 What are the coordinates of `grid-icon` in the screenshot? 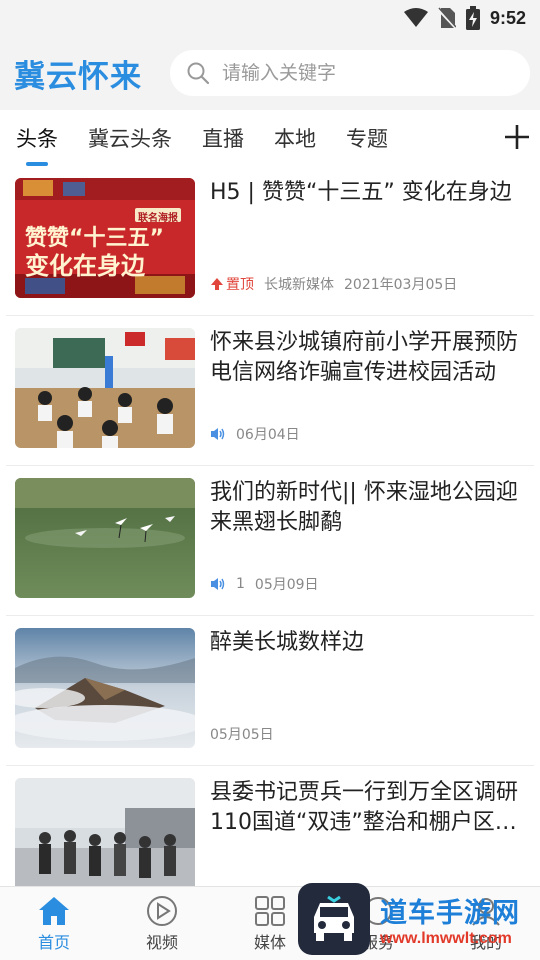 It's located at (270, 911).